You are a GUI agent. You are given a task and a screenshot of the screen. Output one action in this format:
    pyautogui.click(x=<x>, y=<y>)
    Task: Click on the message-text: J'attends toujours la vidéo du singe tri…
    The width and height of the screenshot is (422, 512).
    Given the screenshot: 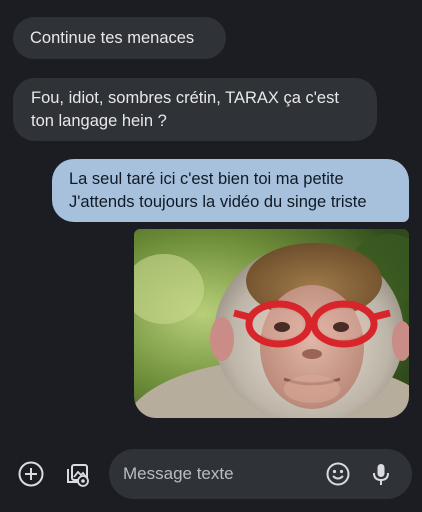 What is the action you would take?
    pyautogui.click(x=218, y=202)
    